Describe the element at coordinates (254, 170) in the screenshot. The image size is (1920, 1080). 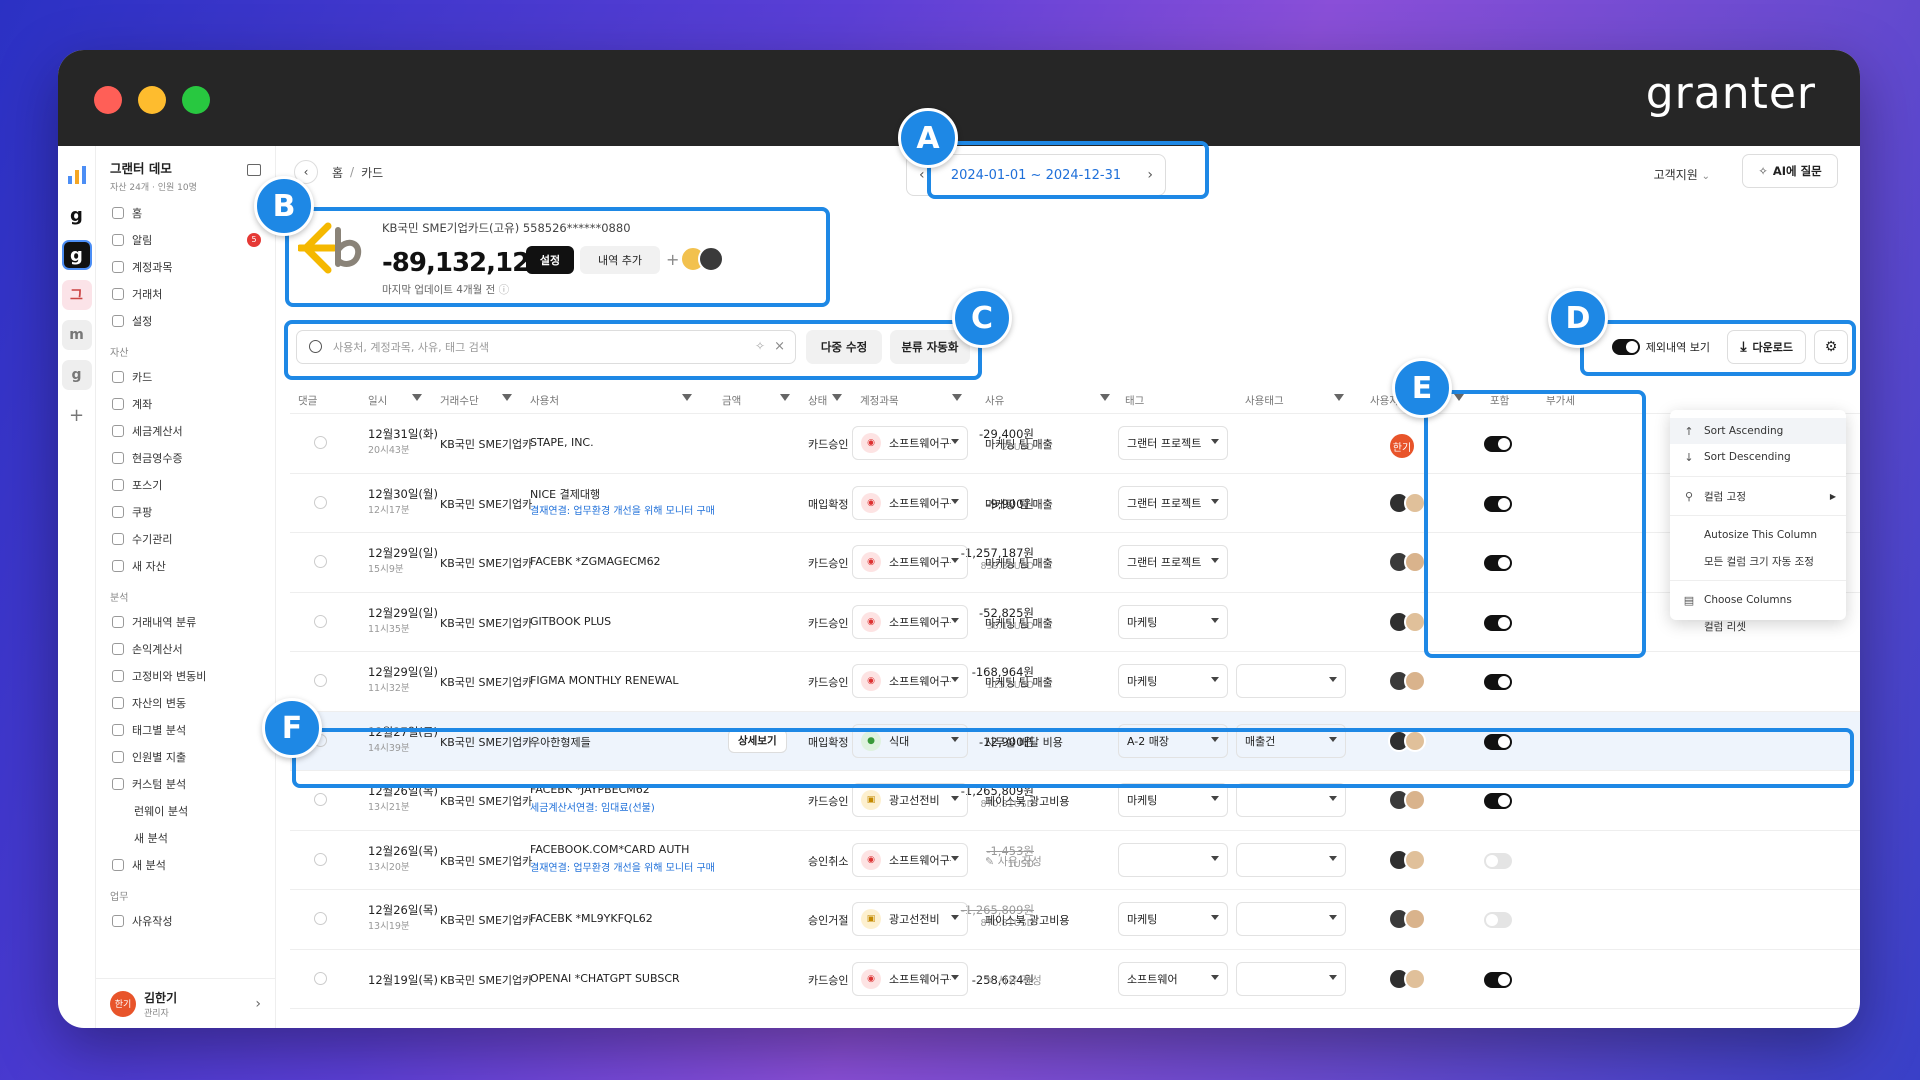
I see `sidebar-toggle-icon` at that location.